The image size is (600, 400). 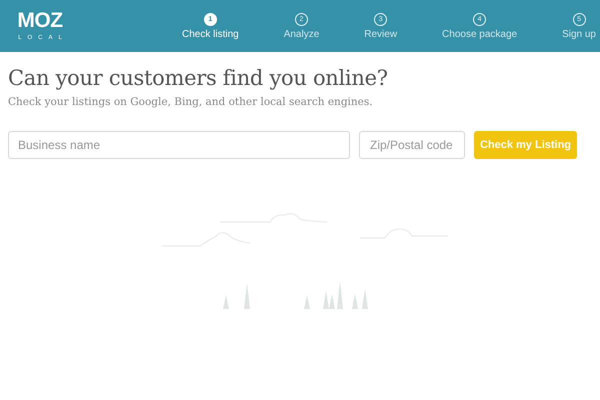 What do you see at coordinates (198, 78) in the screenshot?
I see `headline: Can your customers find you online?` at bounding box center [198, 78].